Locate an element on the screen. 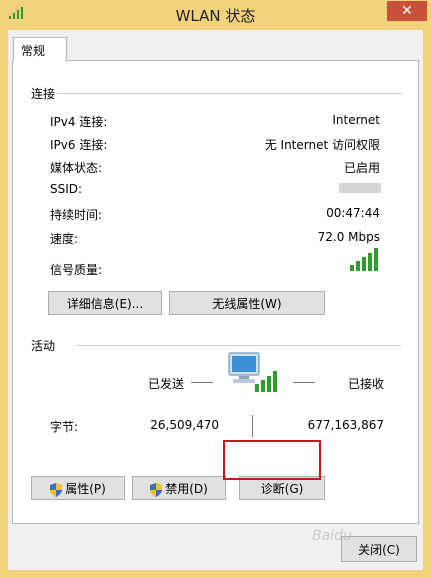 The height and width of the screenshot is (578, 431). media-state-value: 已启用 is located at coordinates (361, 168).